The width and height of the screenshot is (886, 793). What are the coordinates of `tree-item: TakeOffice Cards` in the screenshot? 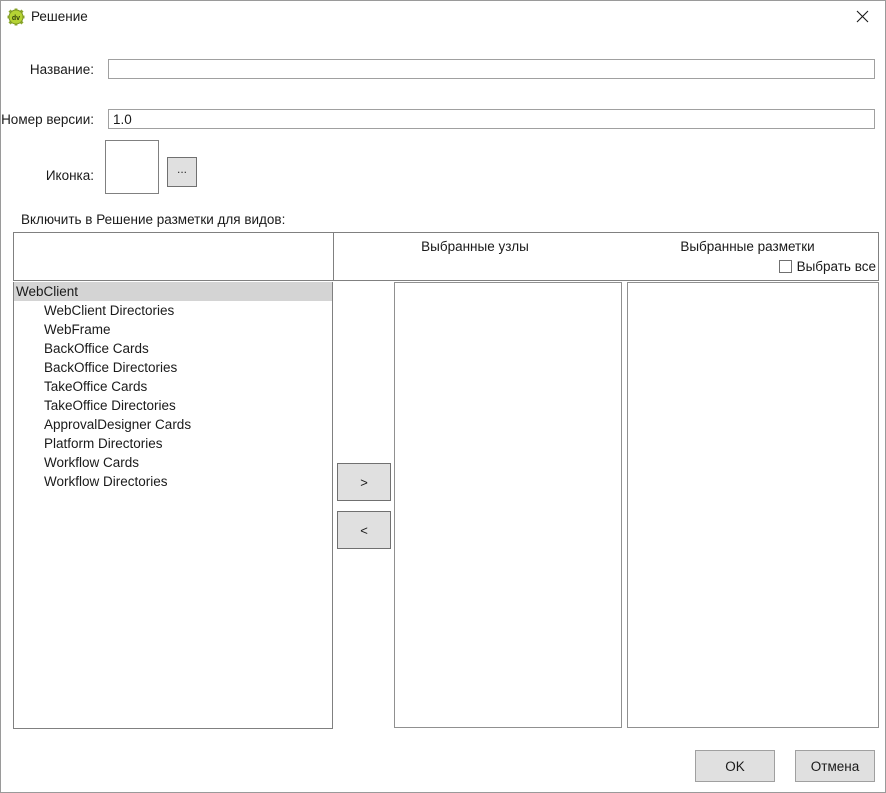 It's located at (173, 386).